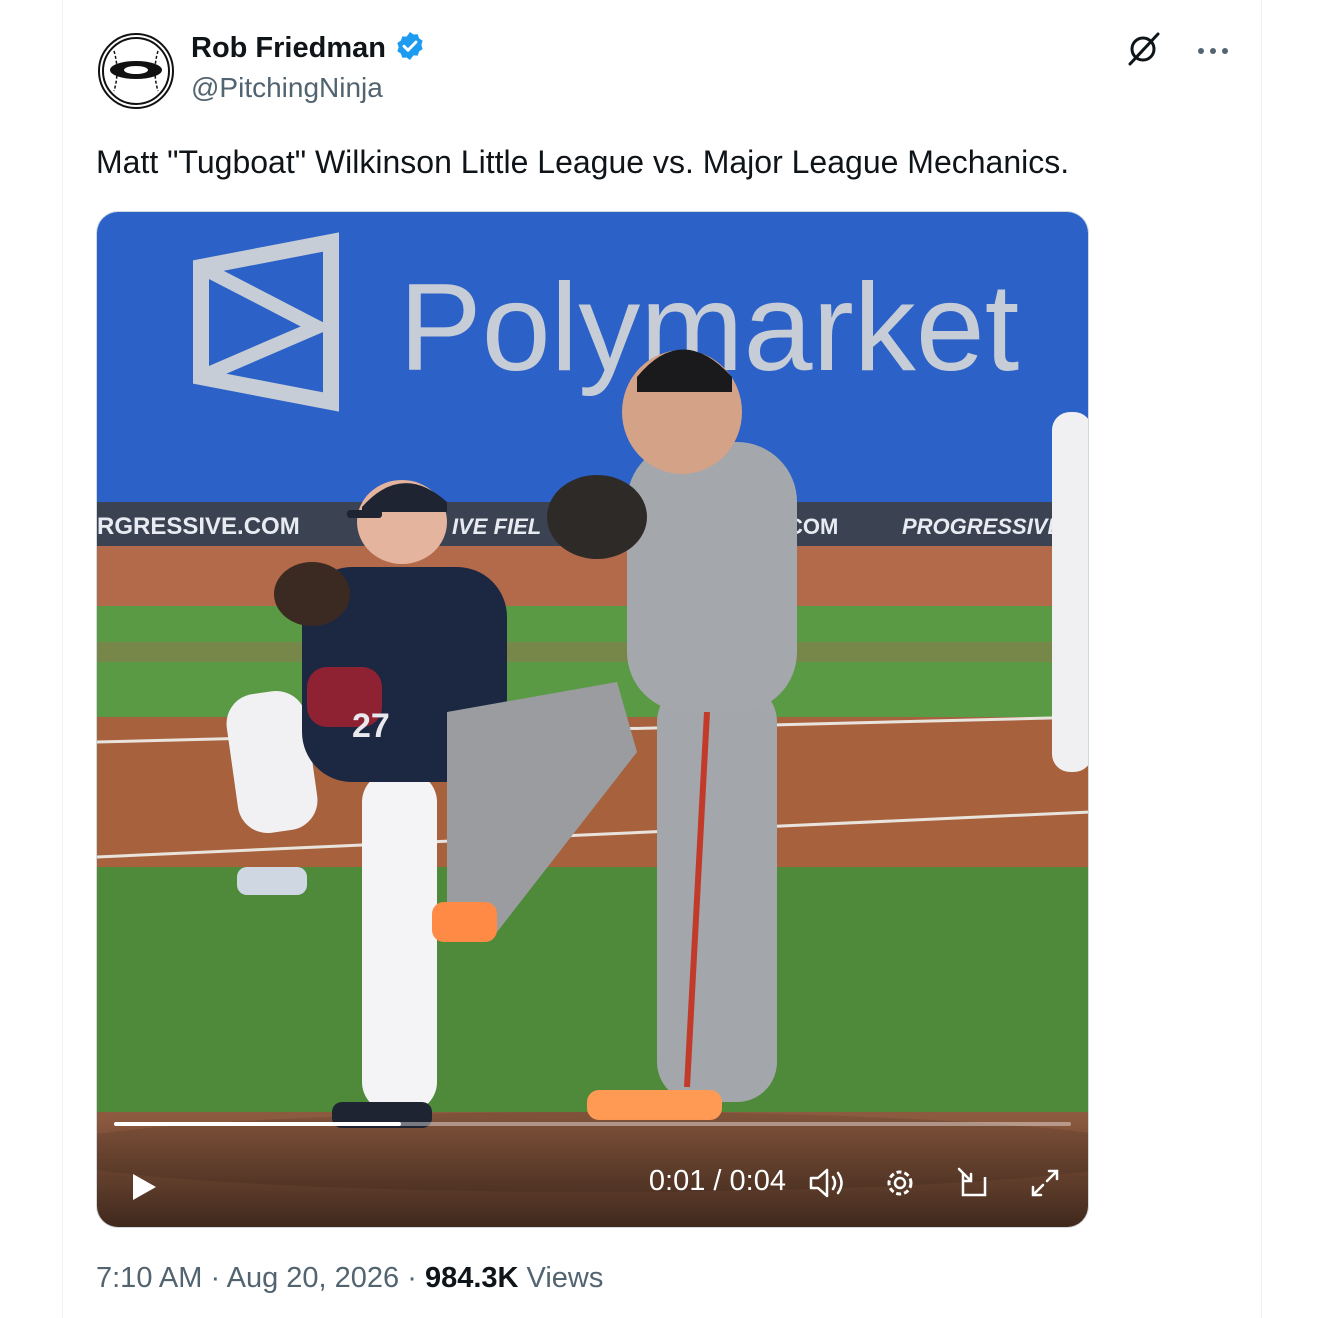 The height and width of the screenshot is (1318, 1318). Describe the element at coordinates (313, 1278) in the screenshot. I see `tweet-date: Aug 20, 2026` at that location.